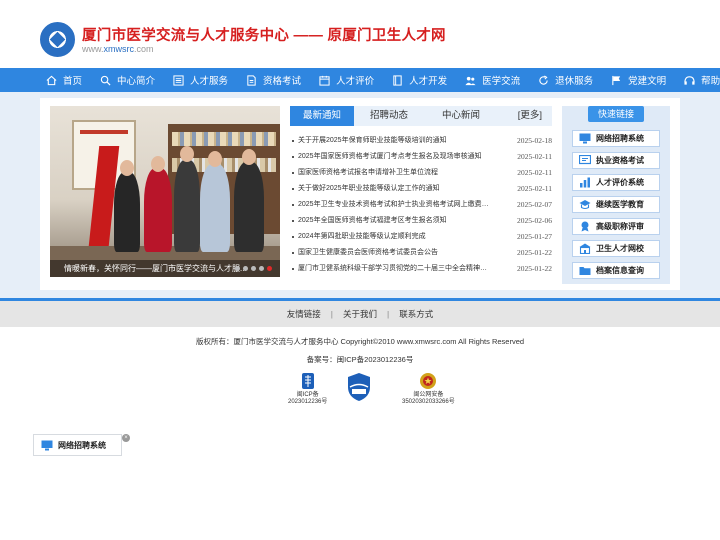 Image resolution: width=720 pixels, height=540 pixels. I want to click on quick-link-continuing-education: 继续医学教育, so click(616, 204).